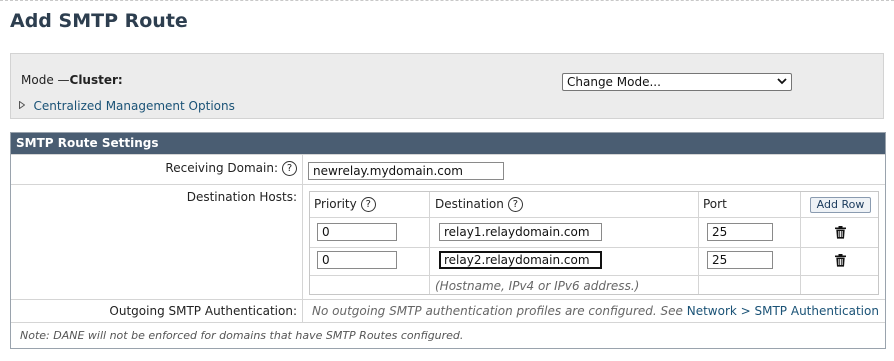 Image resolution: width=894 pixels, height=361 pixels. Describe the element at coordinates (203, 311) in the screenshot. I see `smtp-auth-label: Outgoing SMTP Authentication:` at that location.